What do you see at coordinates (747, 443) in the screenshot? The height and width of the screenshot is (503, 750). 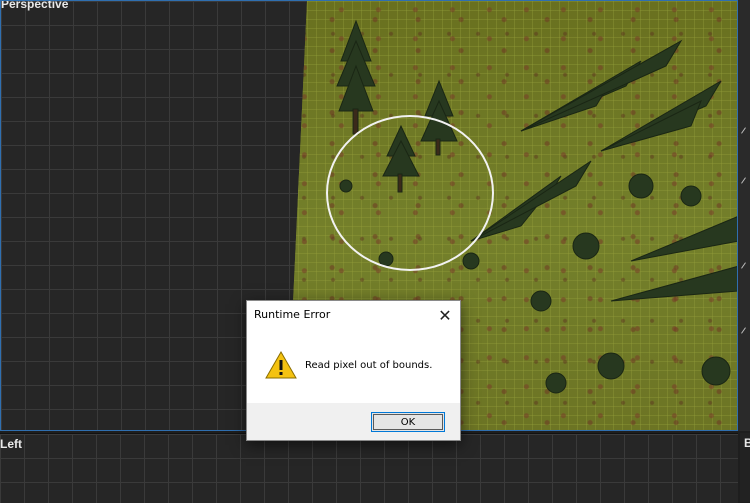 I see `viewport-label-back: B` at bounding box center [747, 443].